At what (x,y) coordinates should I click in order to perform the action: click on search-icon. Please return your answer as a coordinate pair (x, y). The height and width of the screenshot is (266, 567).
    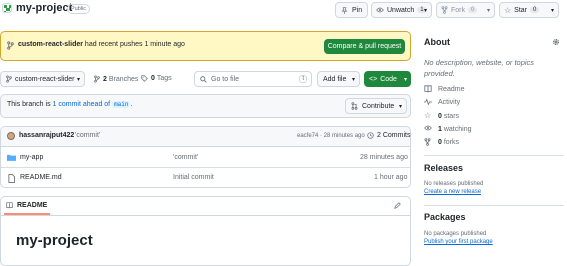
    Looking at the image, I should click on (203, 79).